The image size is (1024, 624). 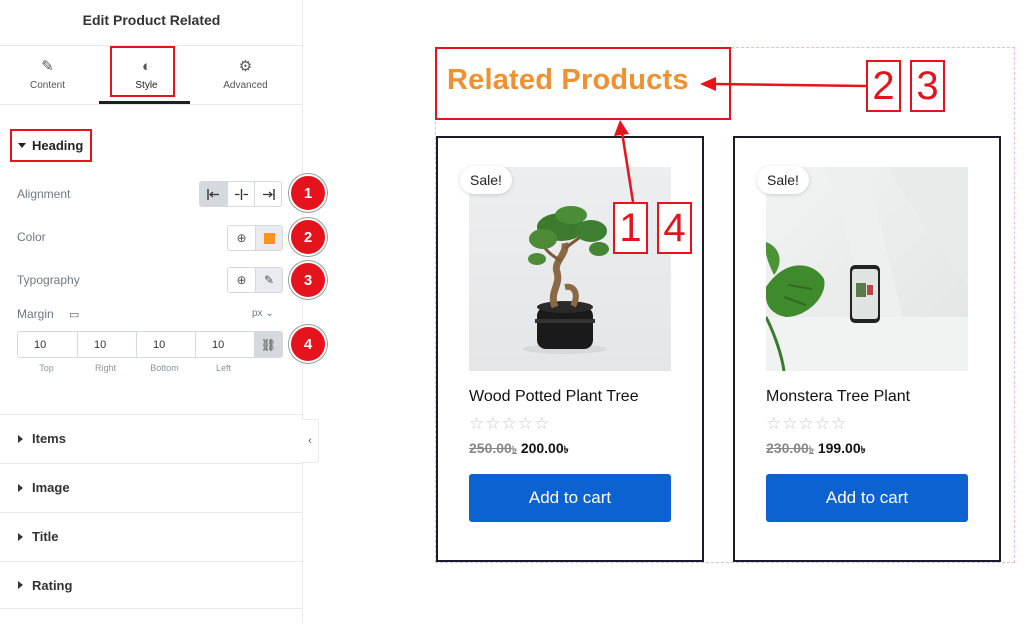 I want to click on chevron-left-icon: ‹, so click(x=310, y=441).